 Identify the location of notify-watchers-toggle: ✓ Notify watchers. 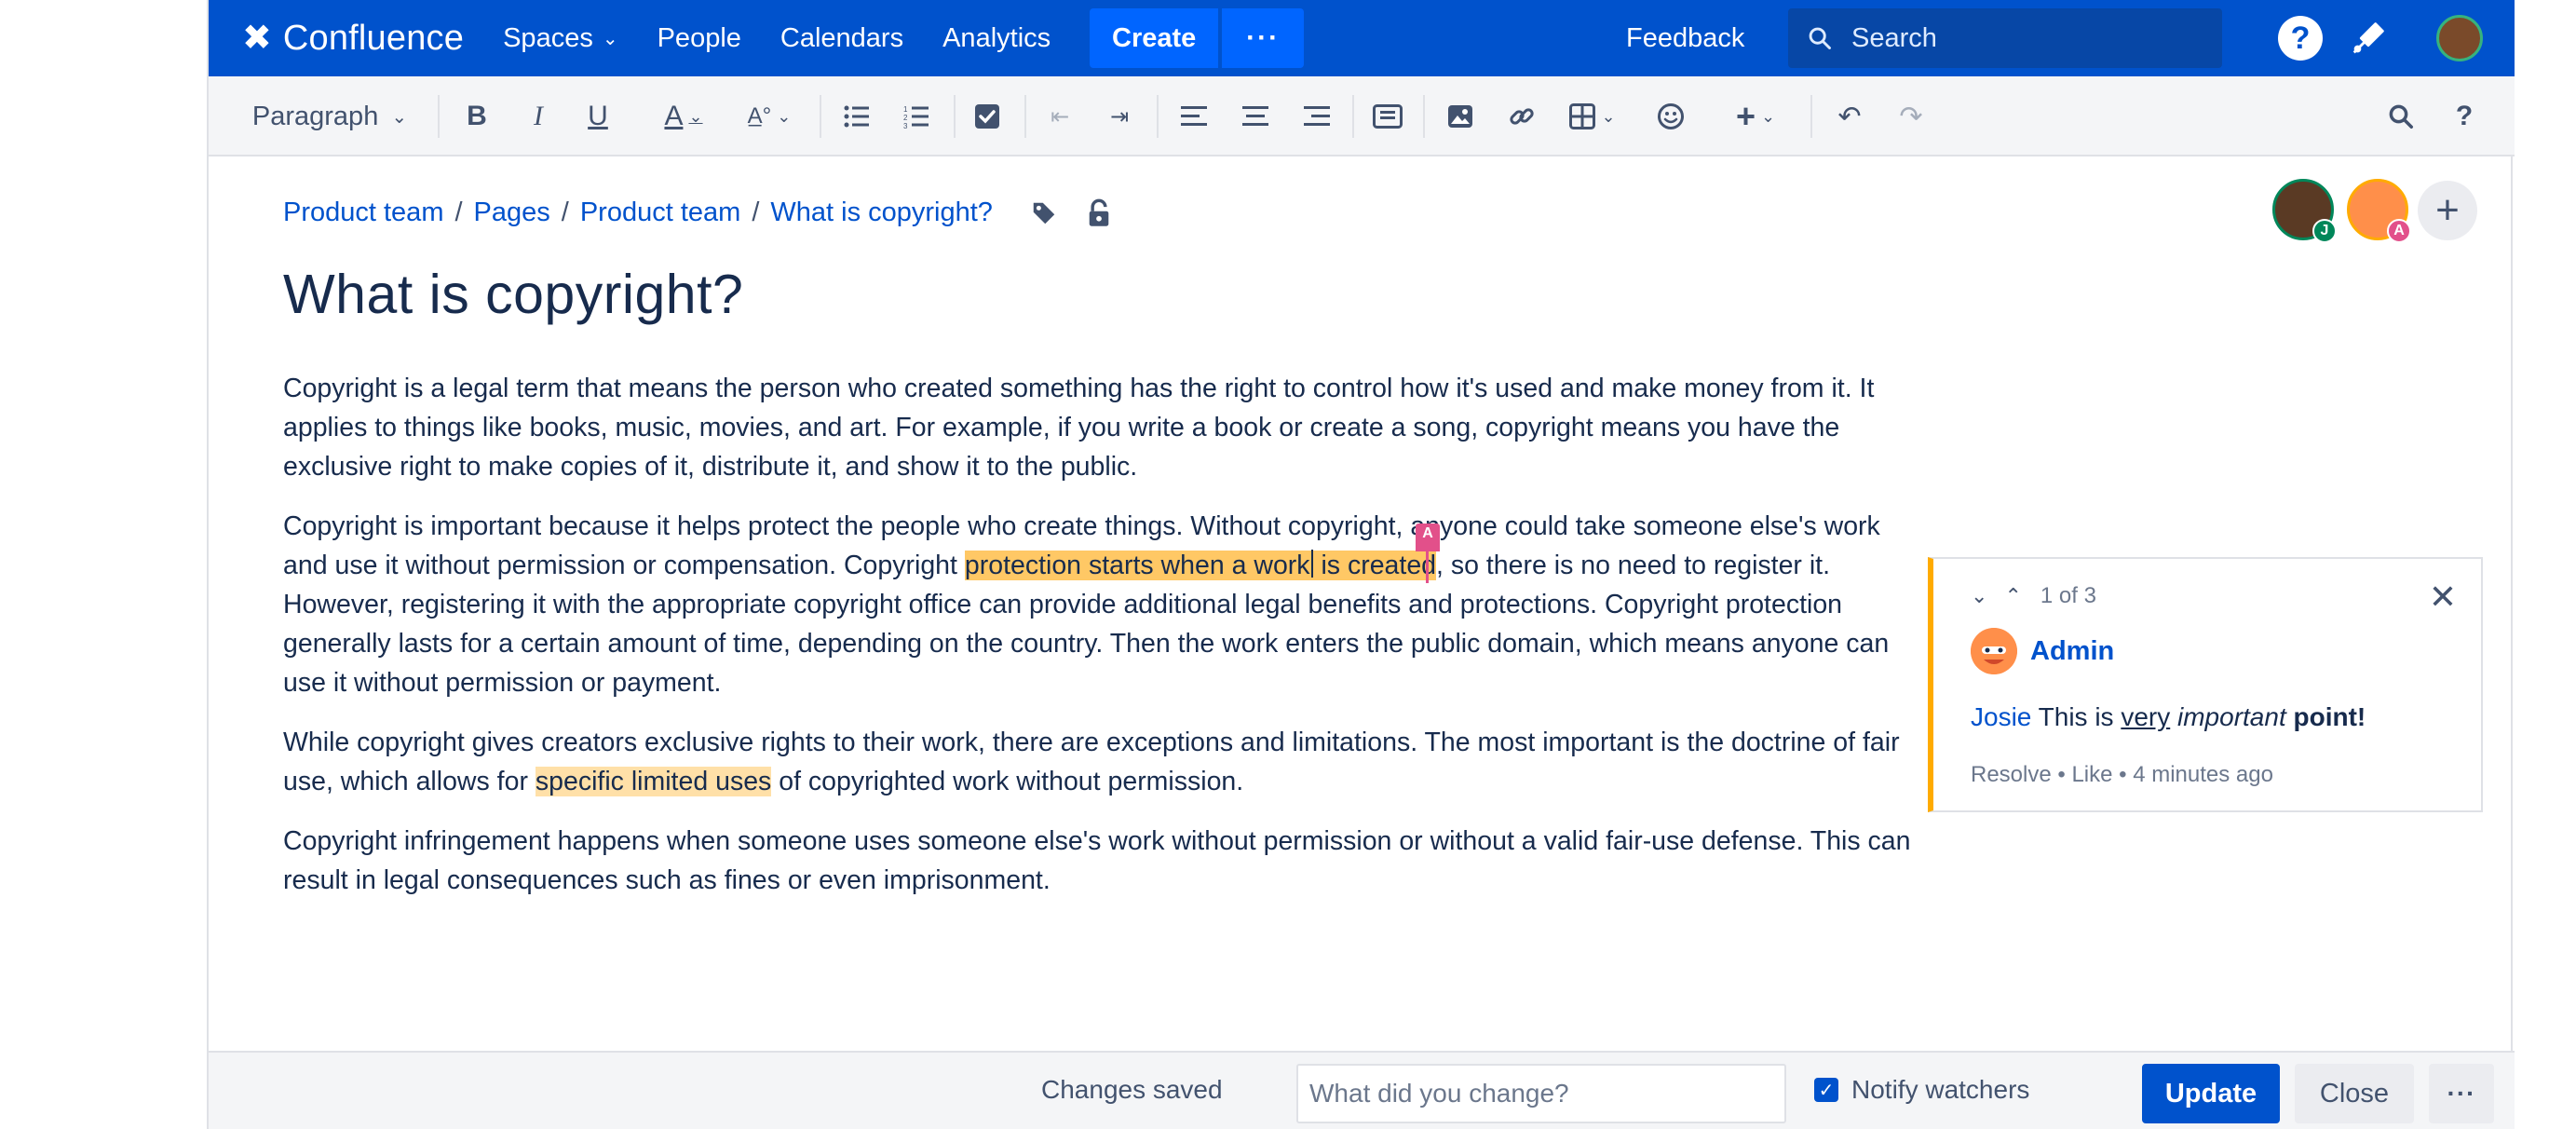
(1921, 1090).